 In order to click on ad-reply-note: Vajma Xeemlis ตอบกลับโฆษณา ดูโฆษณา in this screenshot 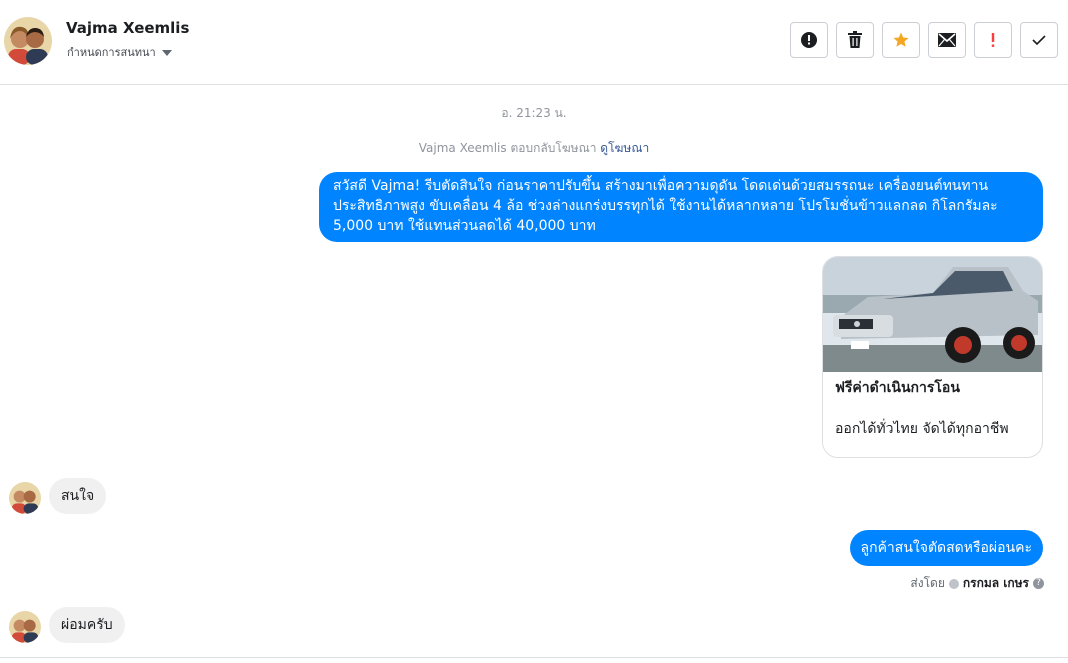, I will do `click(534, 148)`.